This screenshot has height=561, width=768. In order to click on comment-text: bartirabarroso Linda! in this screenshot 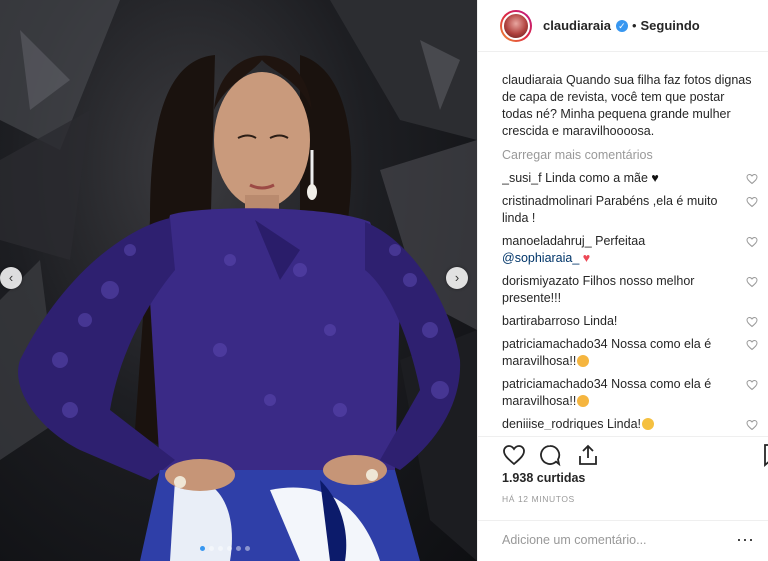, I will do `click(614, 321)`.